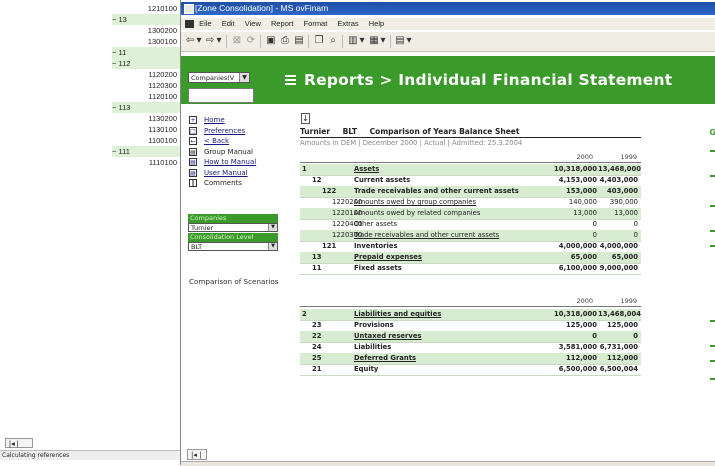  What do you see at coordinates (316, 336) in the screenshot?
I see `row-code: 22` at bounding box center [316, 336].